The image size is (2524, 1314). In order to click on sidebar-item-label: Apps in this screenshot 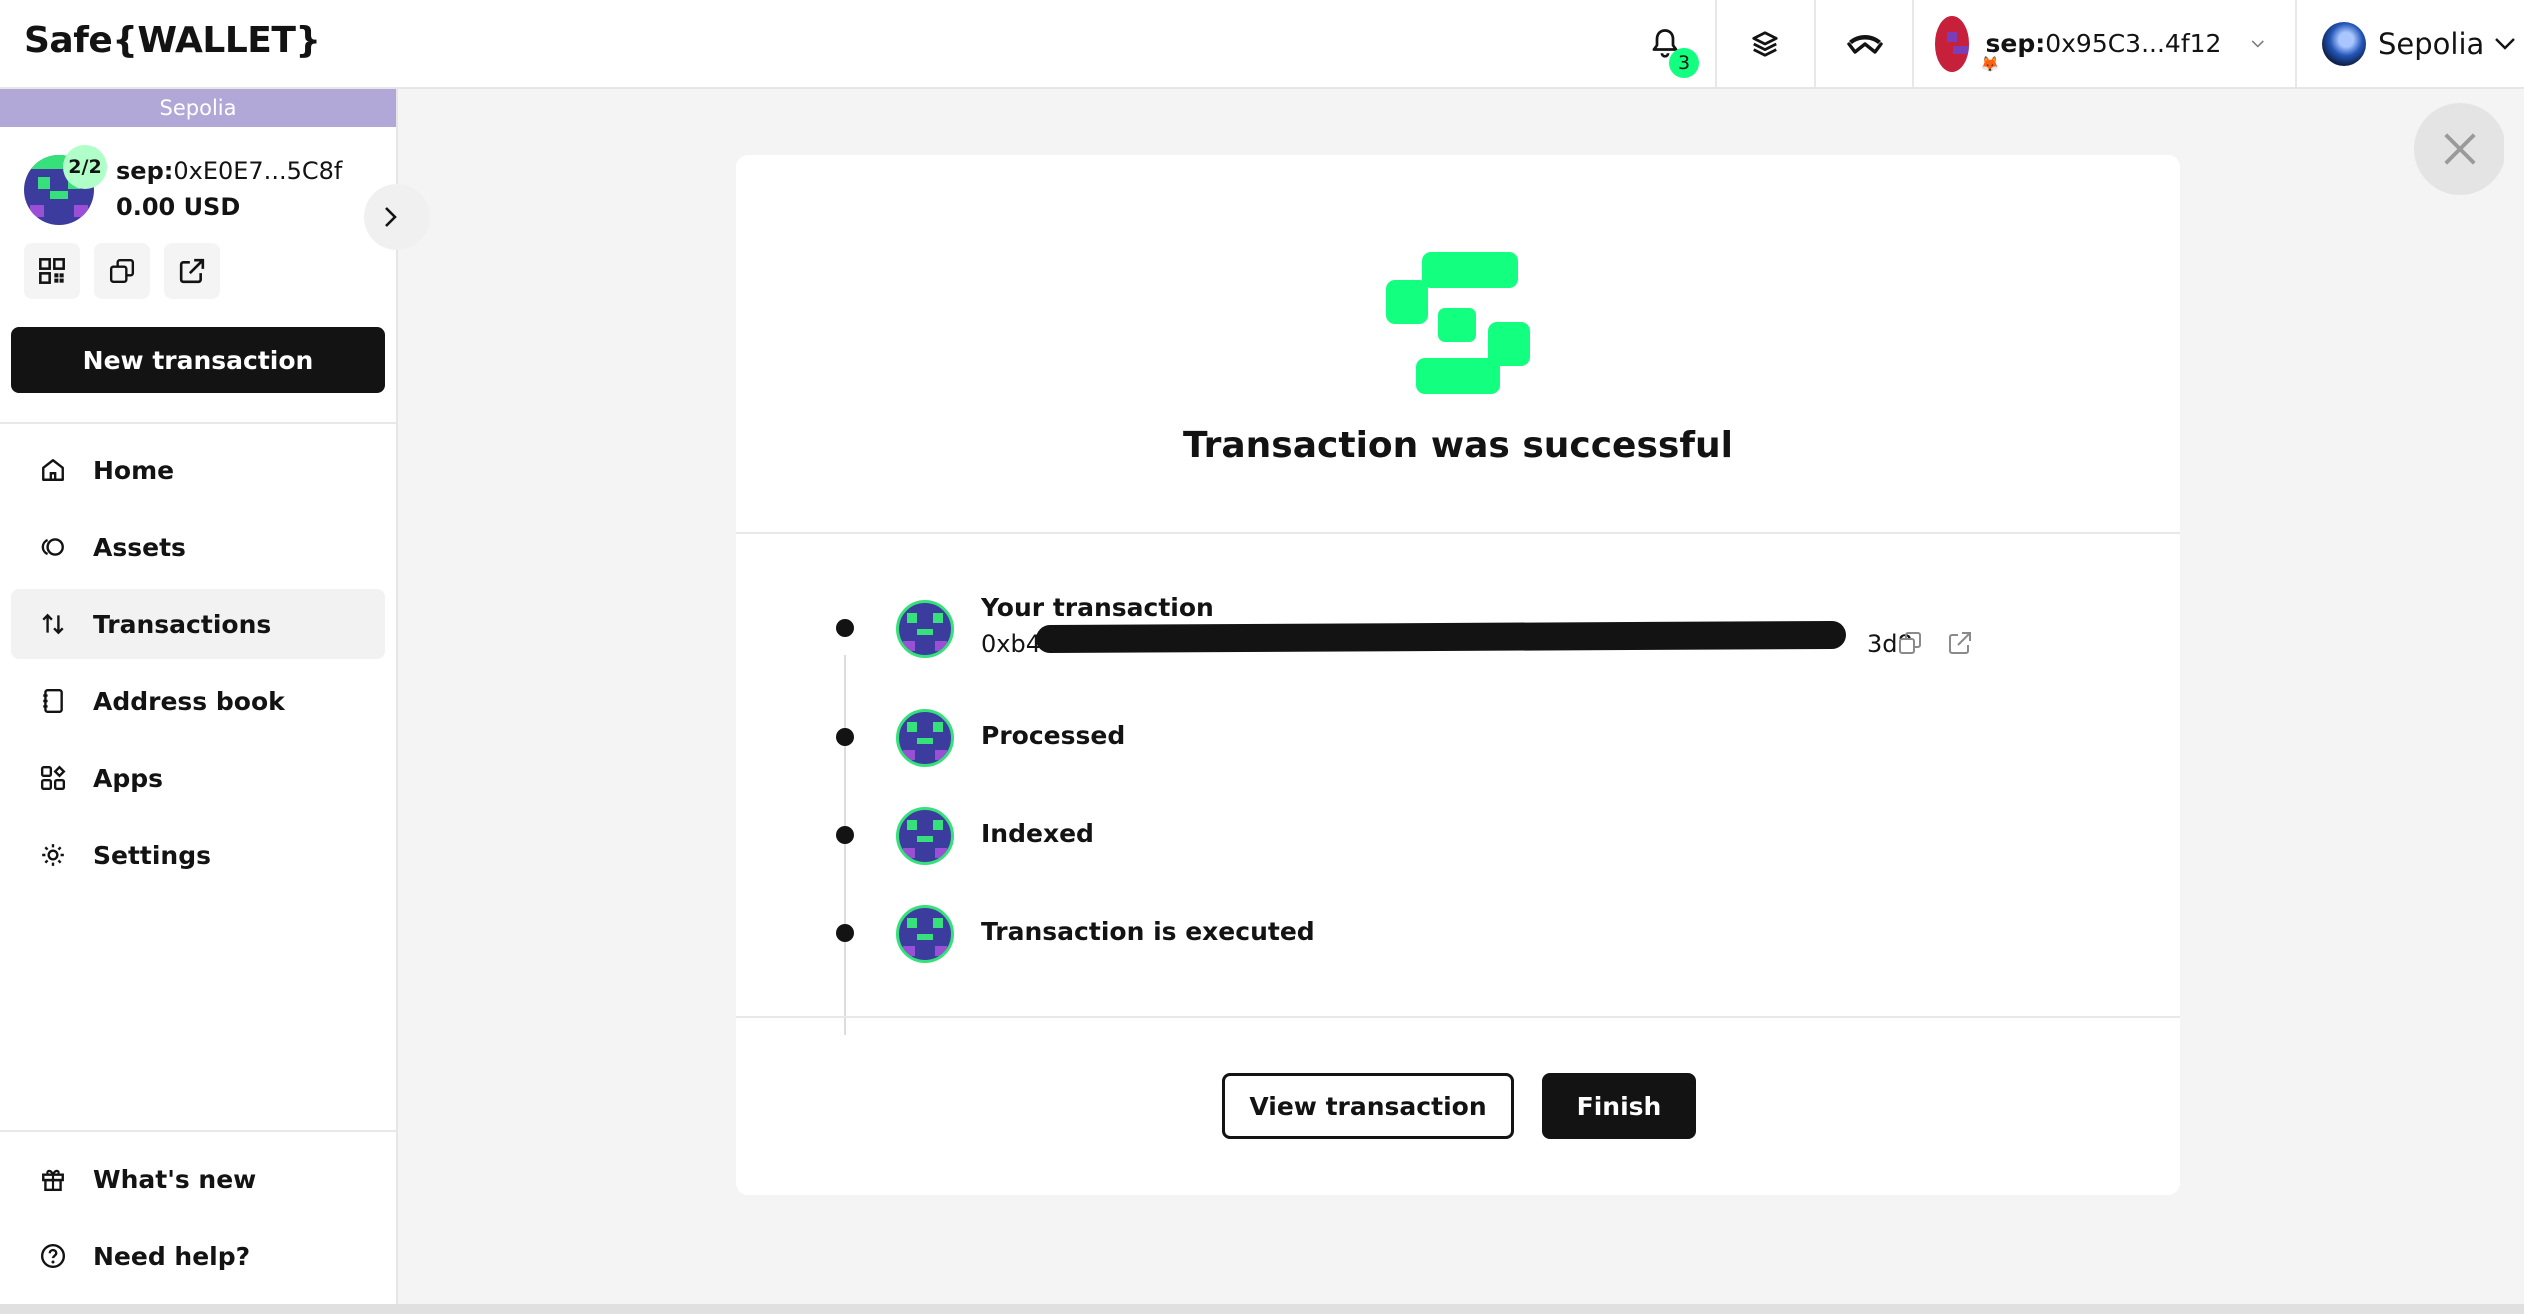, I will do `click(128, 778)`.